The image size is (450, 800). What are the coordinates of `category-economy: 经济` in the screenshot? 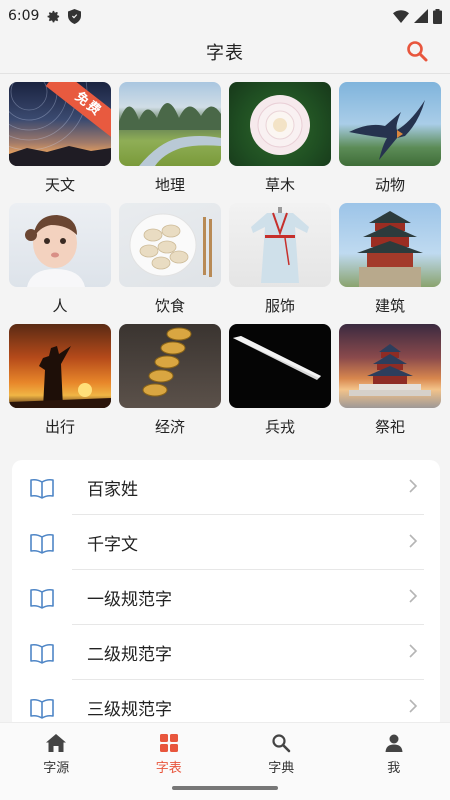 It's located at (170, 380).